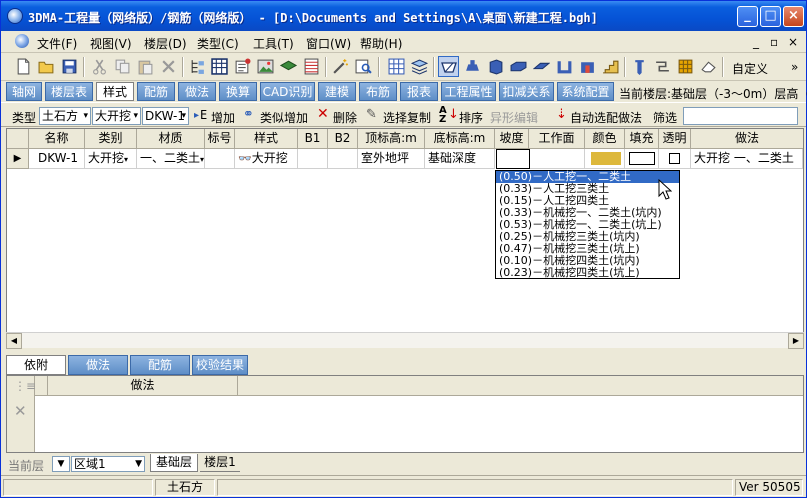 This screenshot has height=498, width=807. Describe the element at coordinates (111, 43) in the screenshot. I see `menu-view: 视图(V)` at that location.